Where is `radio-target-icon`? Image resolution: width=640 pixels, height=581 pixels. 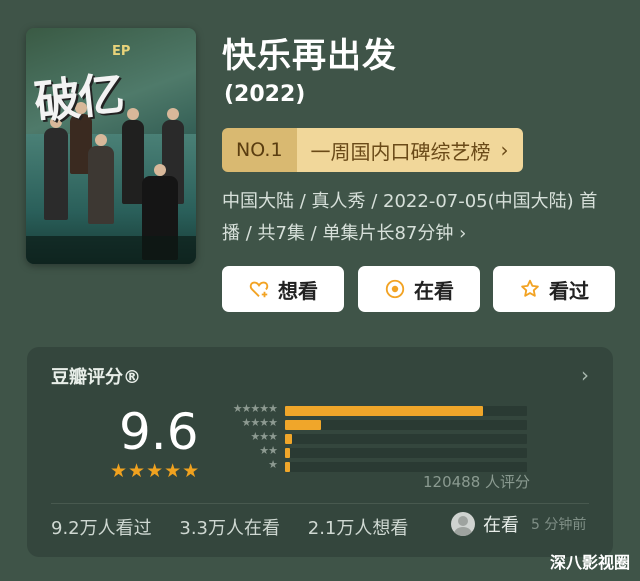
radio-target-icon is located at coordinates (395, 289).